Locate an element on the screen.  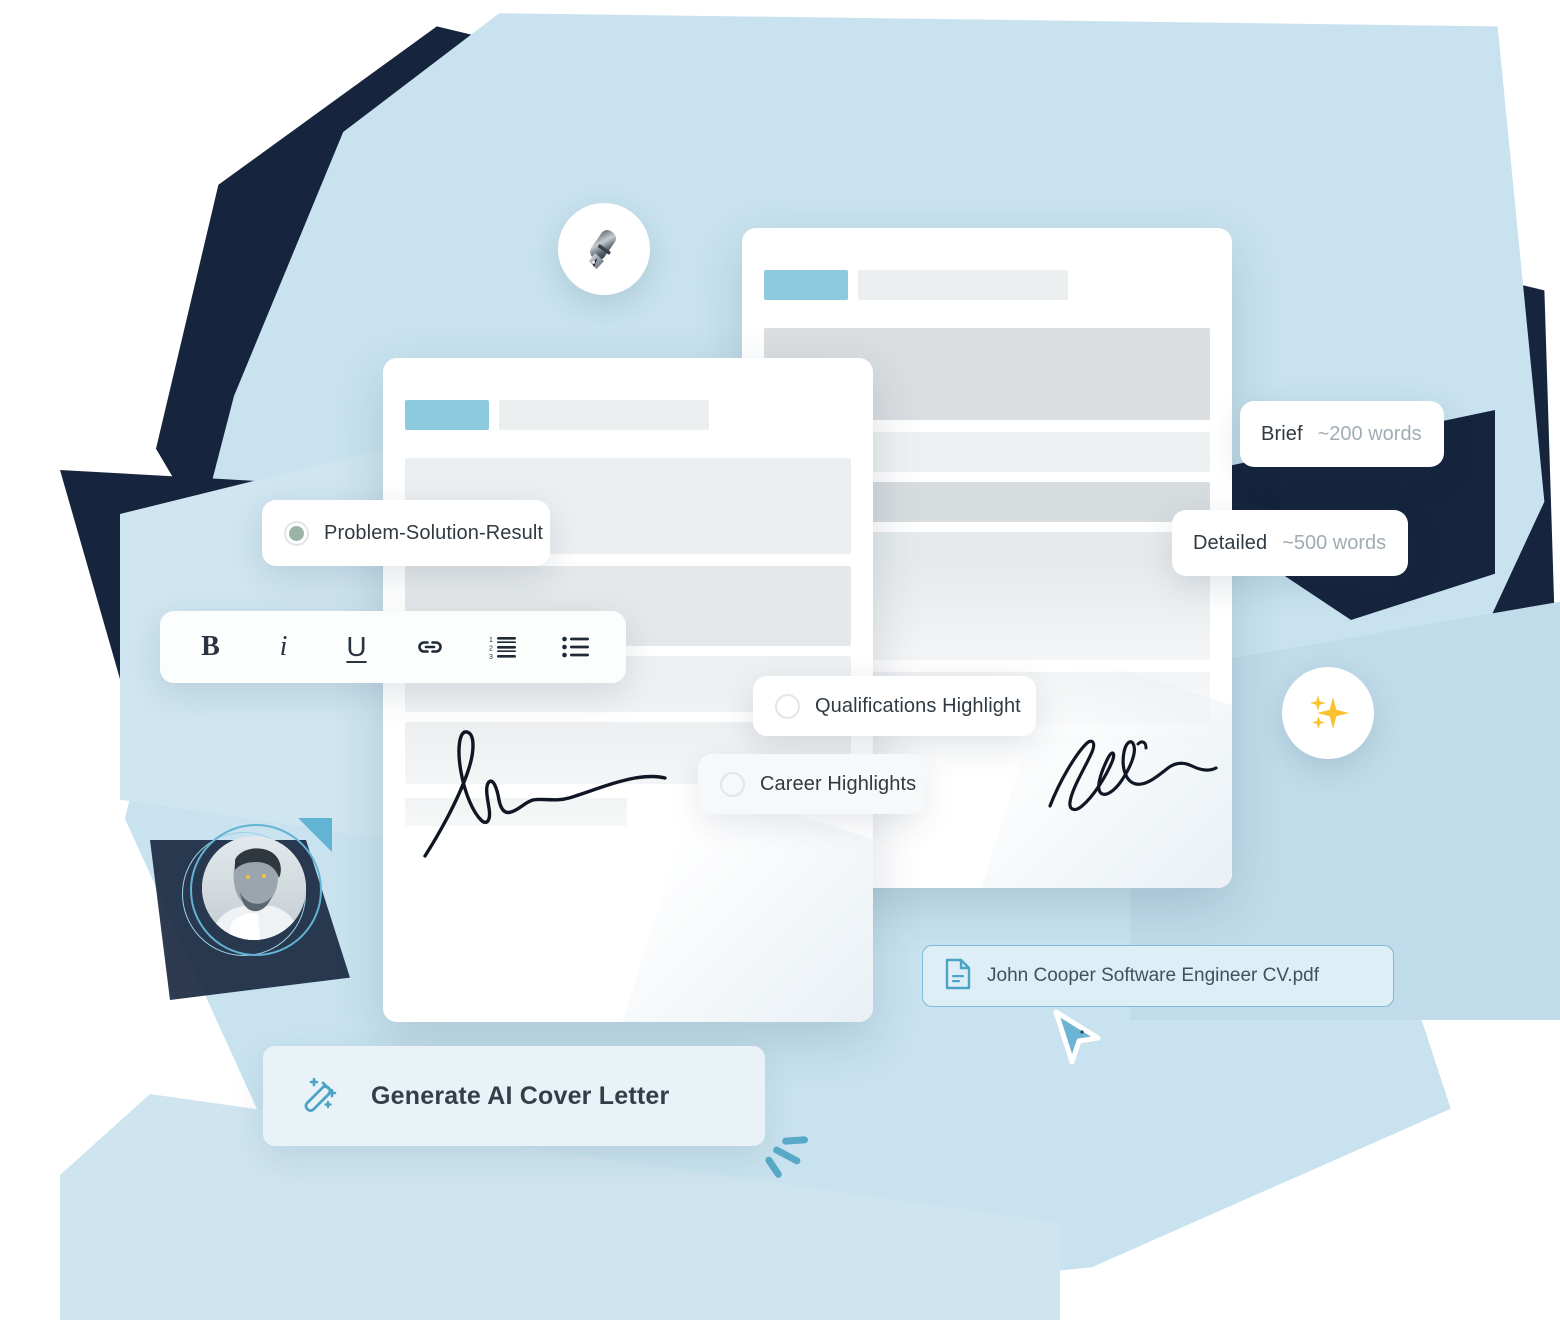
bullet-list-glyph is located at coordinates (575, 647).